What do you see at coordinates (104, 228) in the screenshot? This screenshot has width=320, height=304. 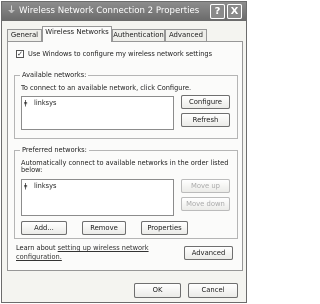 I see `remove-button: Remove` at bounding box center [104, 228].